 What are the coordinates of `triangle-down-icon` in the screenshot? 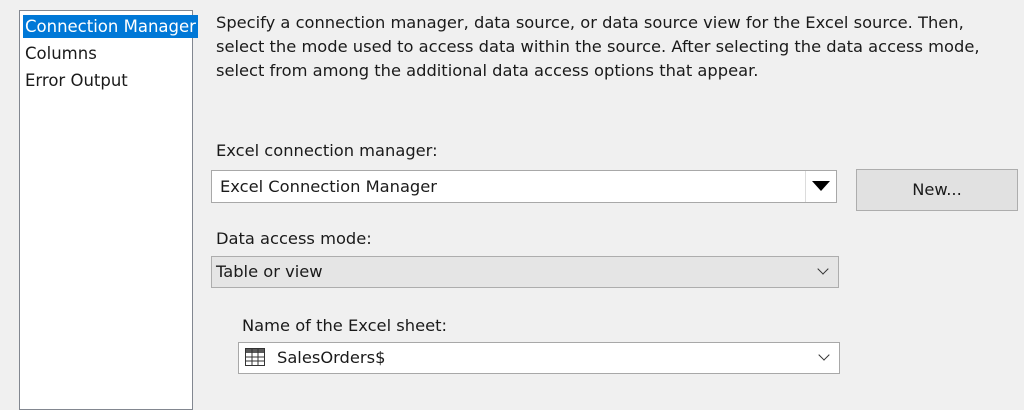 It's located at (821, 186).